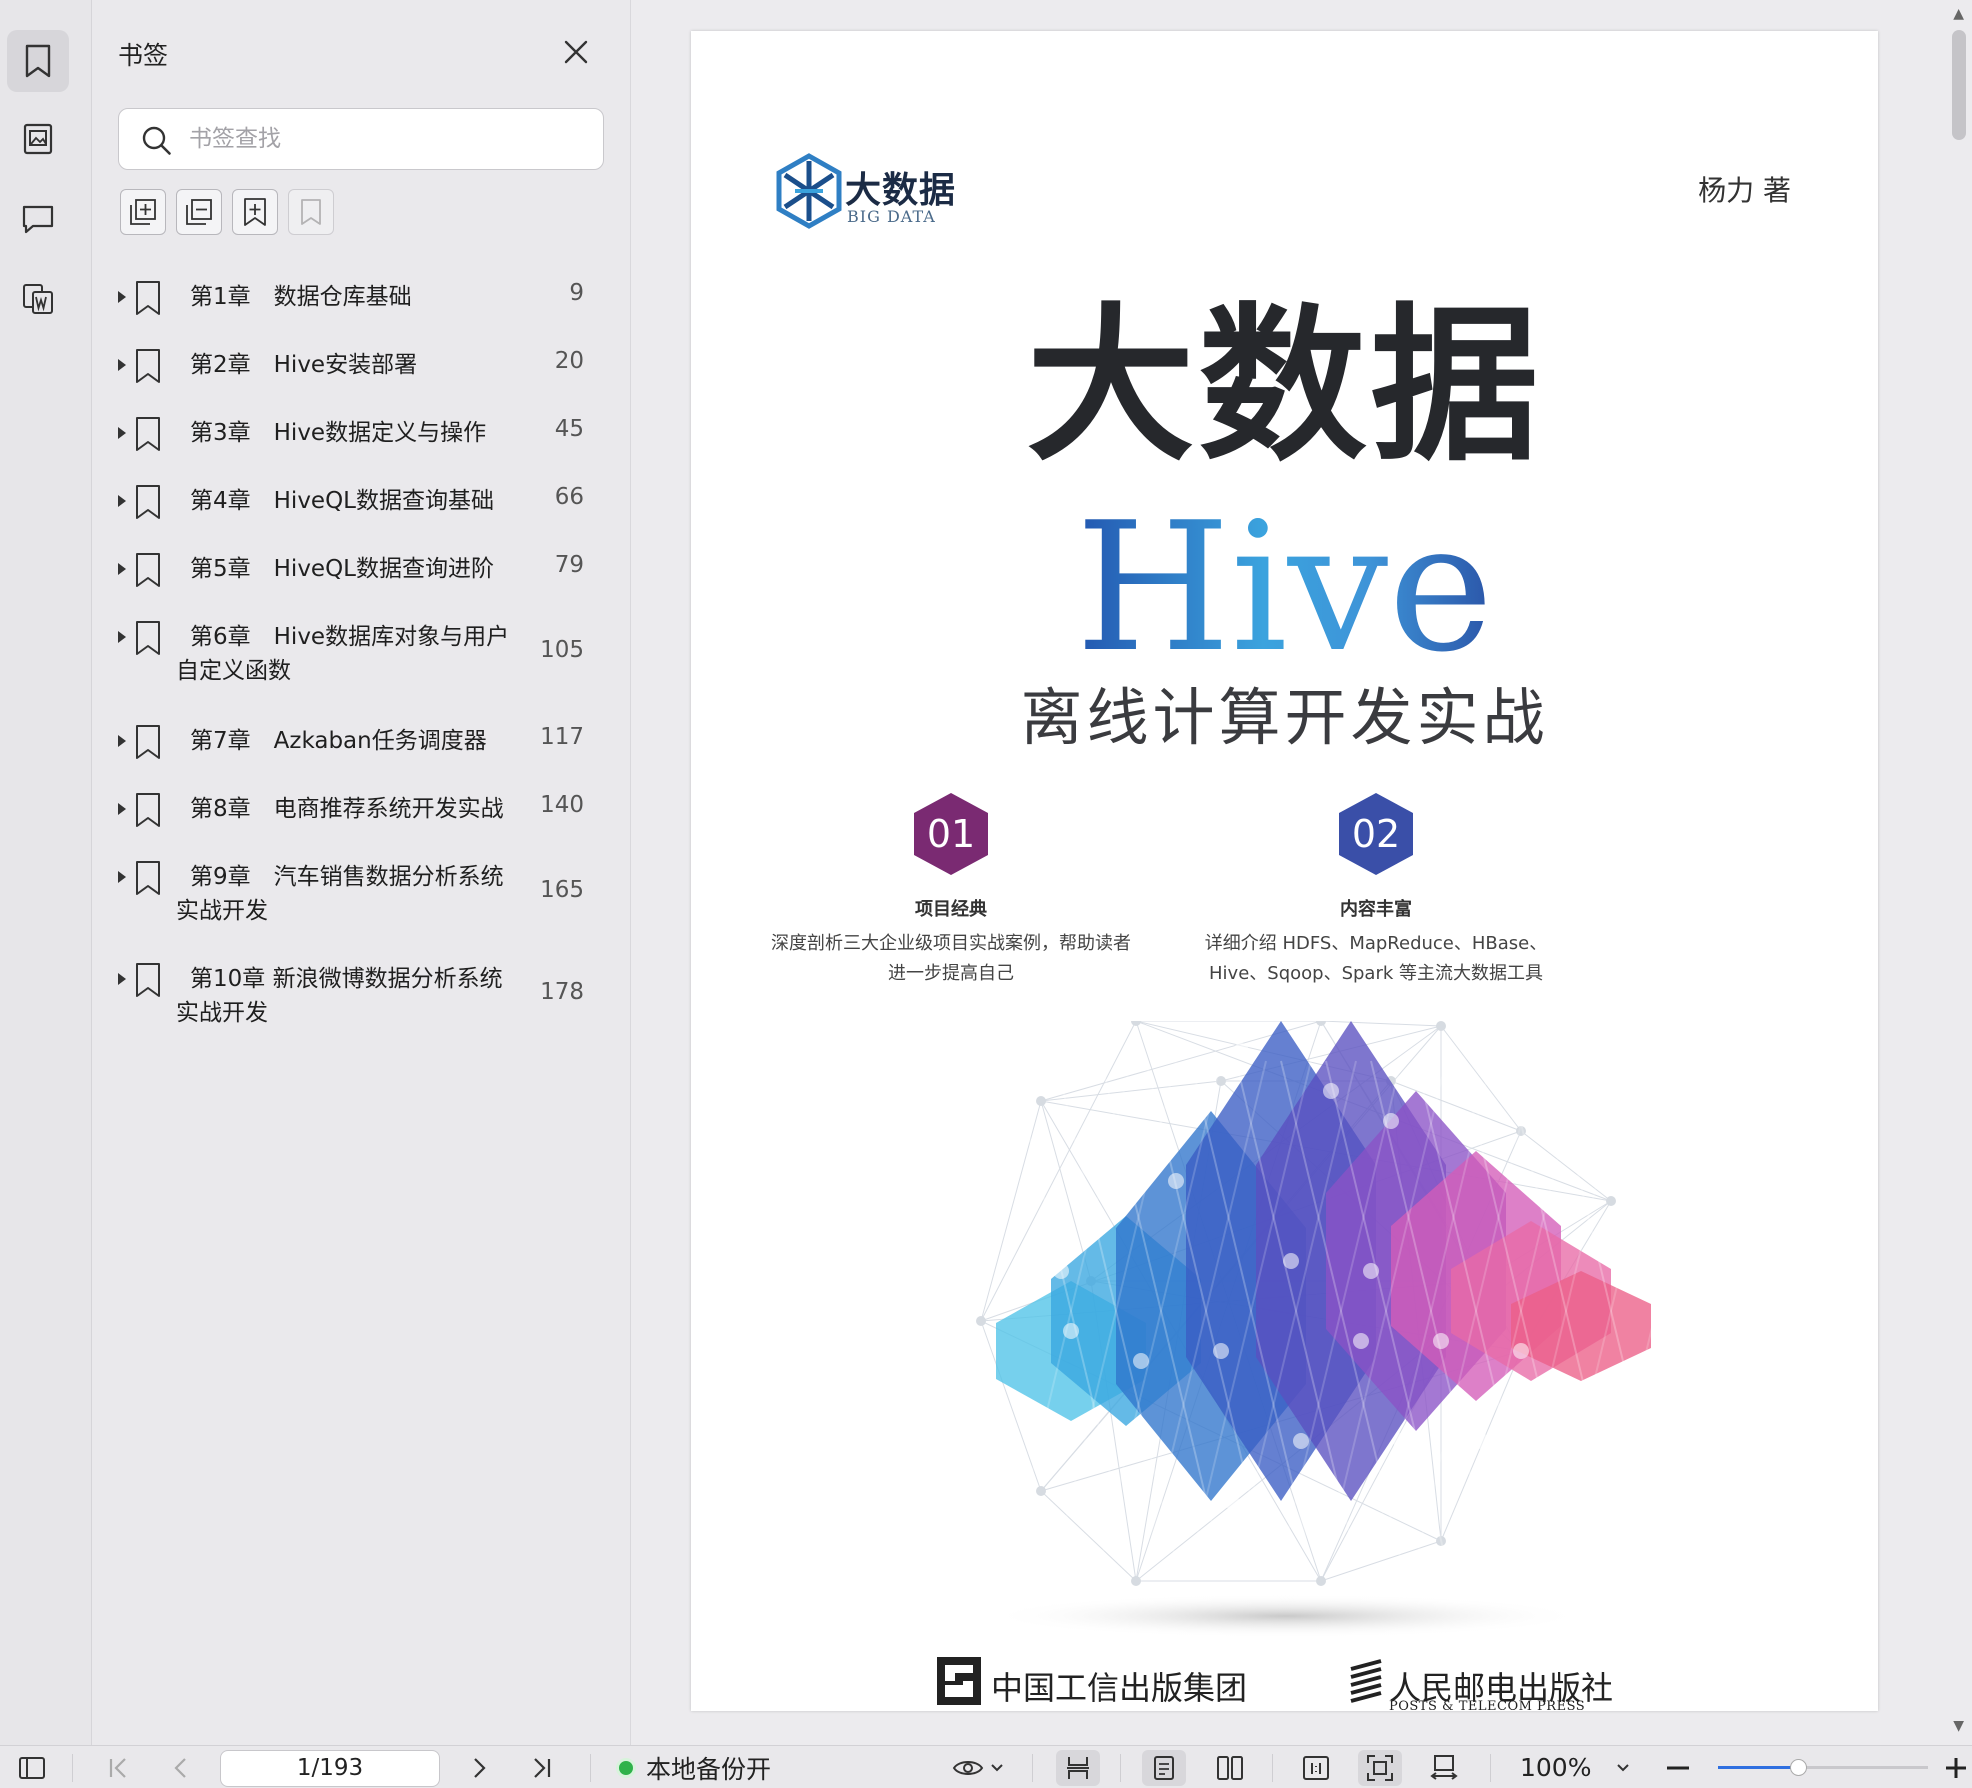  What do you see at coordinates (363, 655) in the screenshot?
I see `bookmark-item: 第6章 Hive数据库对象与用户自定义函数 105` at bounding box center [363, 655].